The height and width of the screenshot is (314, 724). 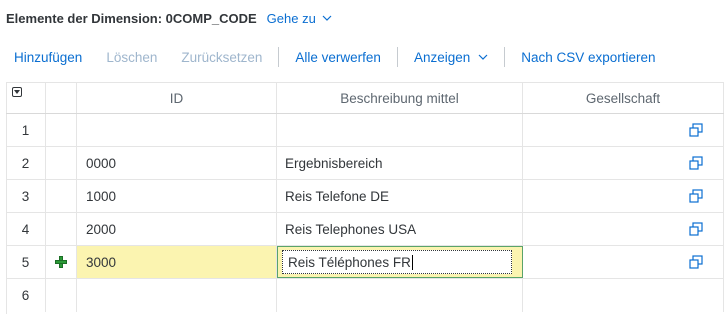 What do you see at coordinates (400, 196) in the screenshot?
I see `description-cell: Reis Telefone DE` at bounding box center [400, 196].